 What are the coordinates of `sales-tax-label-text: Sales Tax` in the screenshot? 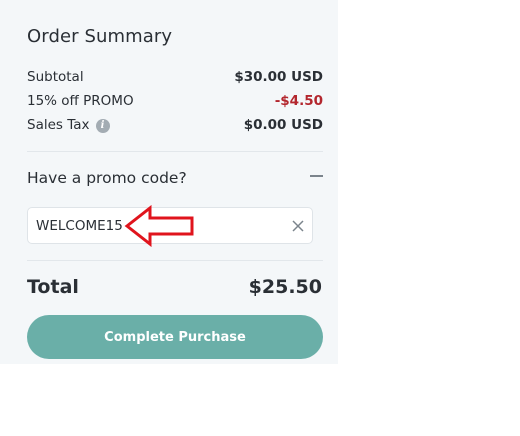 It's located at (58, 125).